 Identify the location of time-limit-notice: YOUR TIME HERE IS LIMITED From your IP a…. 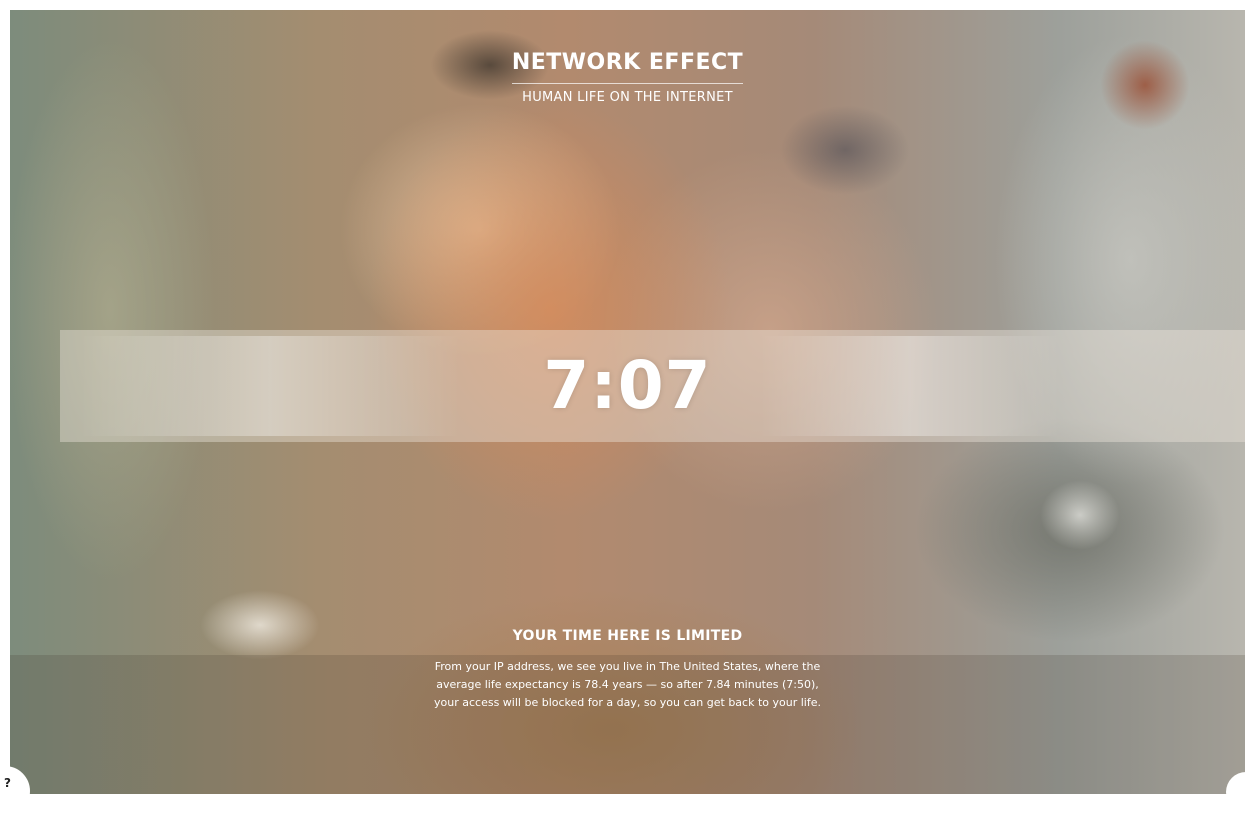
(627, 670).